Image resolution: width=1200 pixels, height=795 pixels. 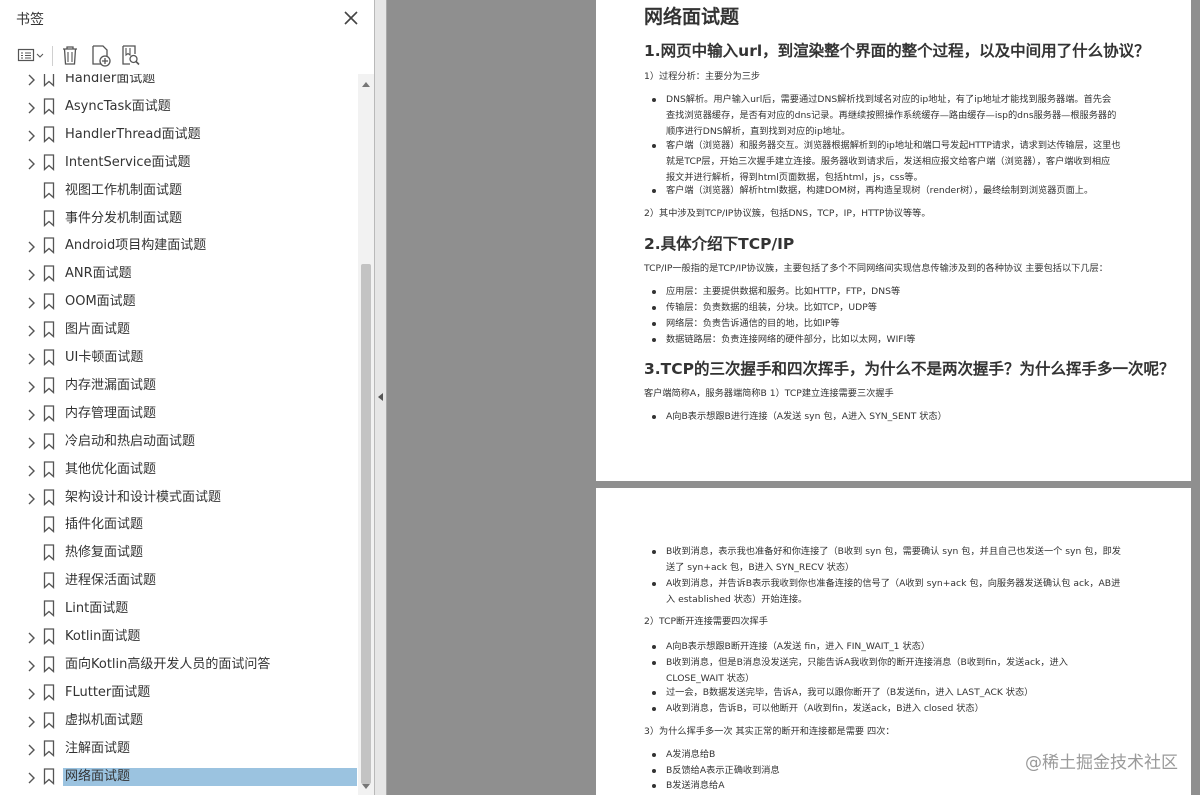 What do you see at coordinates (366, 786) in the screenshot?
I see `scroll-down-icon` at bounding box center [366, 786].